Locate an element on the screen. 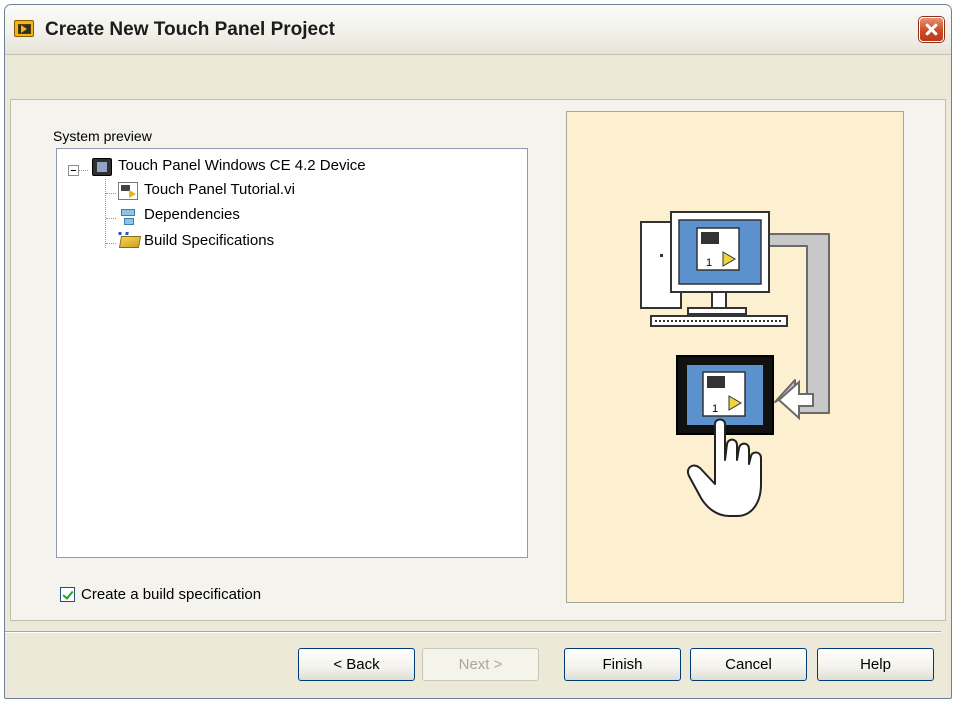 Image resolution: width=956 pixels, height=703 pixels. create-build-spec-label: Create a build specification is located at coordinates (171, 594).